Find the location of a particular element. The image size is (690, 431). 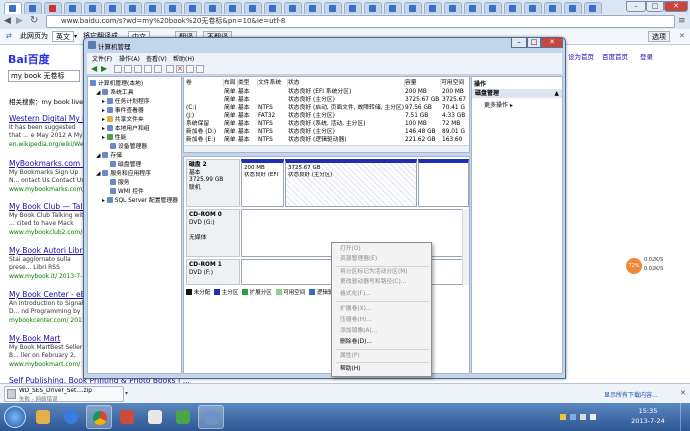

tree-item: 设备管理器 is located at coordinates (128, 147).